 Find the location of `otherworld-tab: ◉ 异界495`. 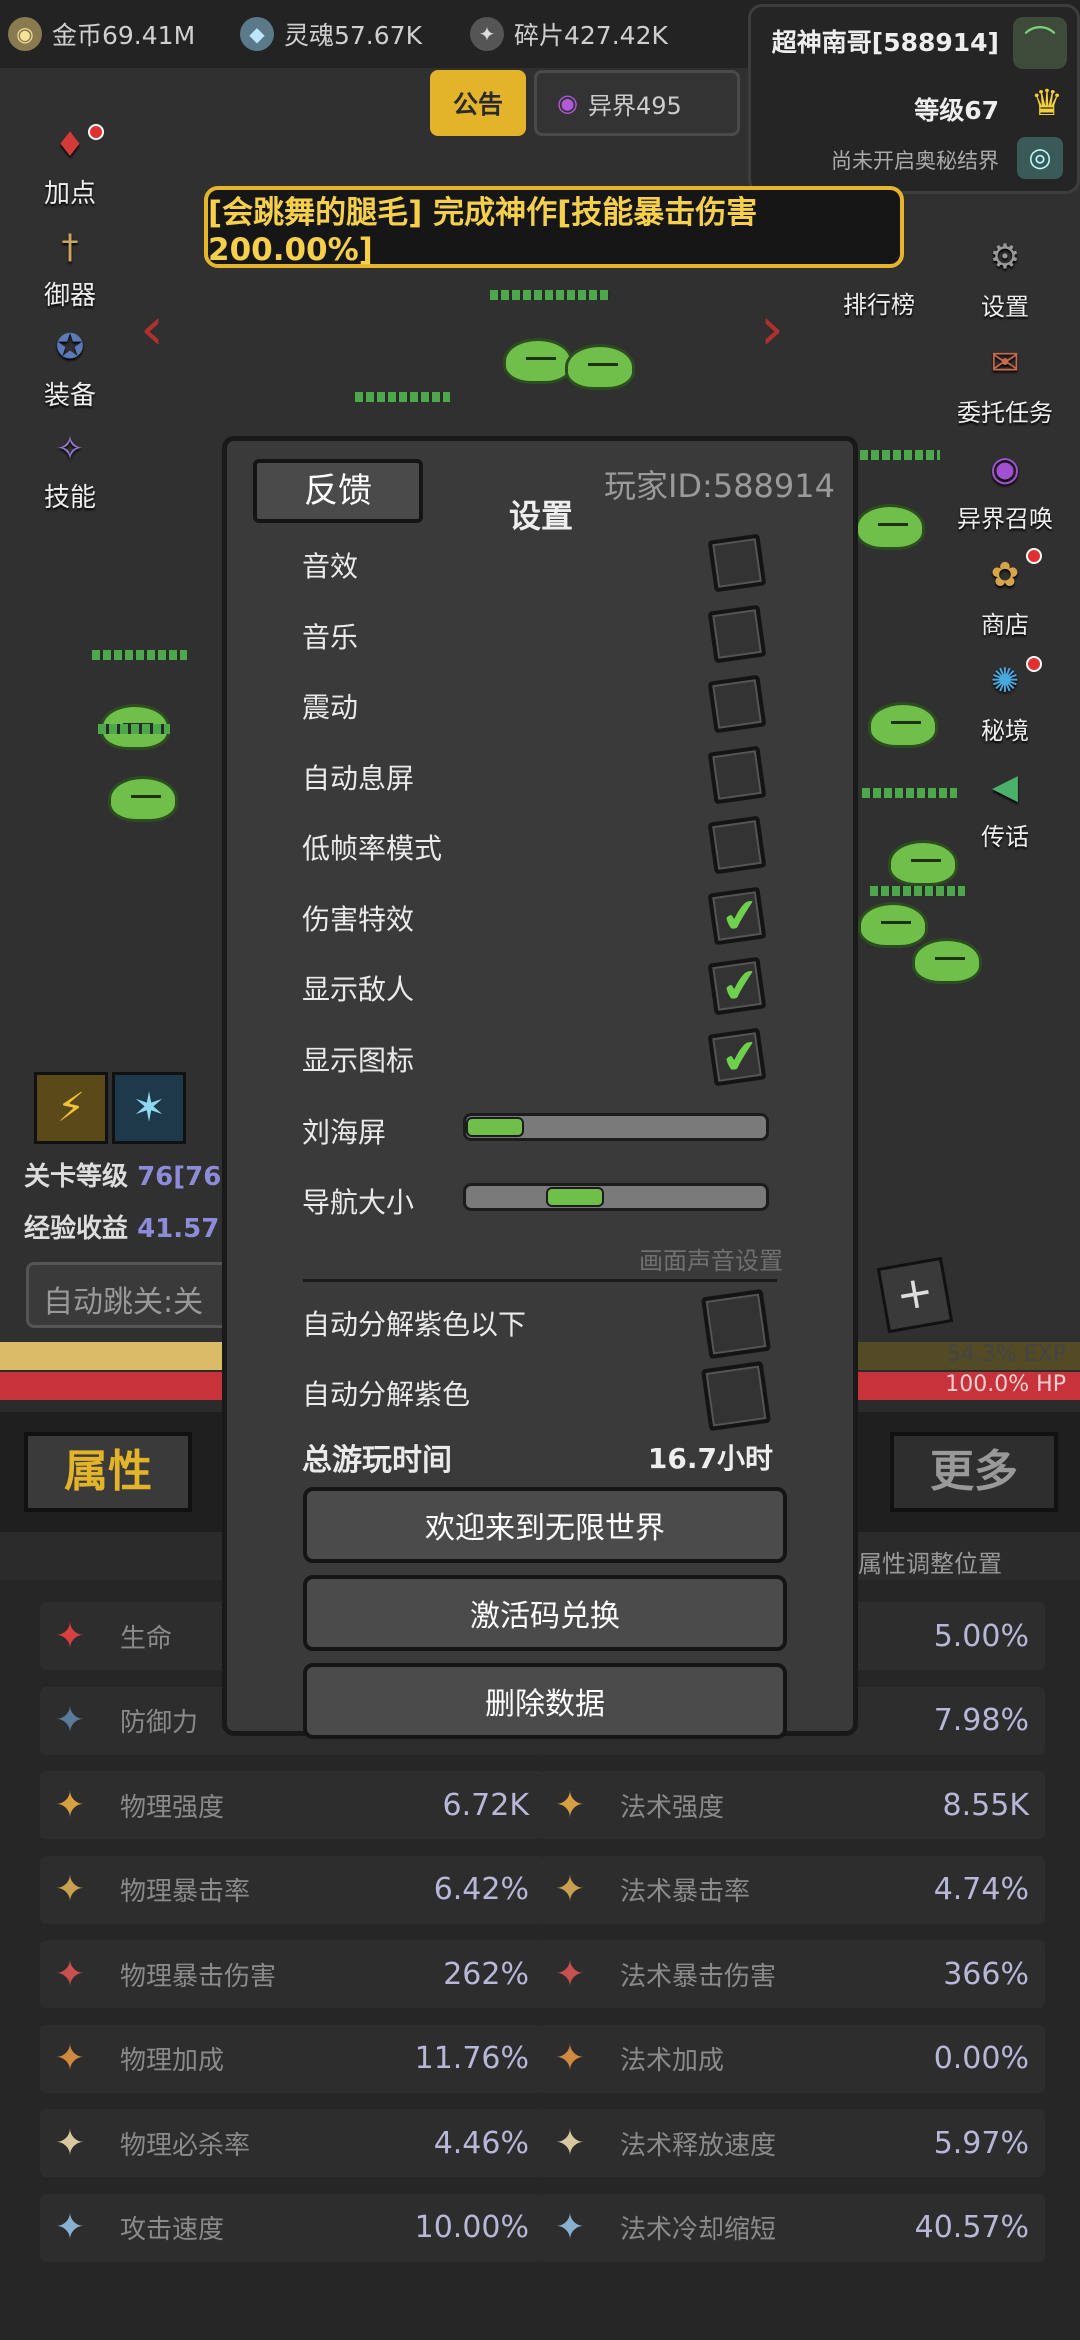

otherworld-tab: ◉ 异界495 is located at coordinates (637, 103).